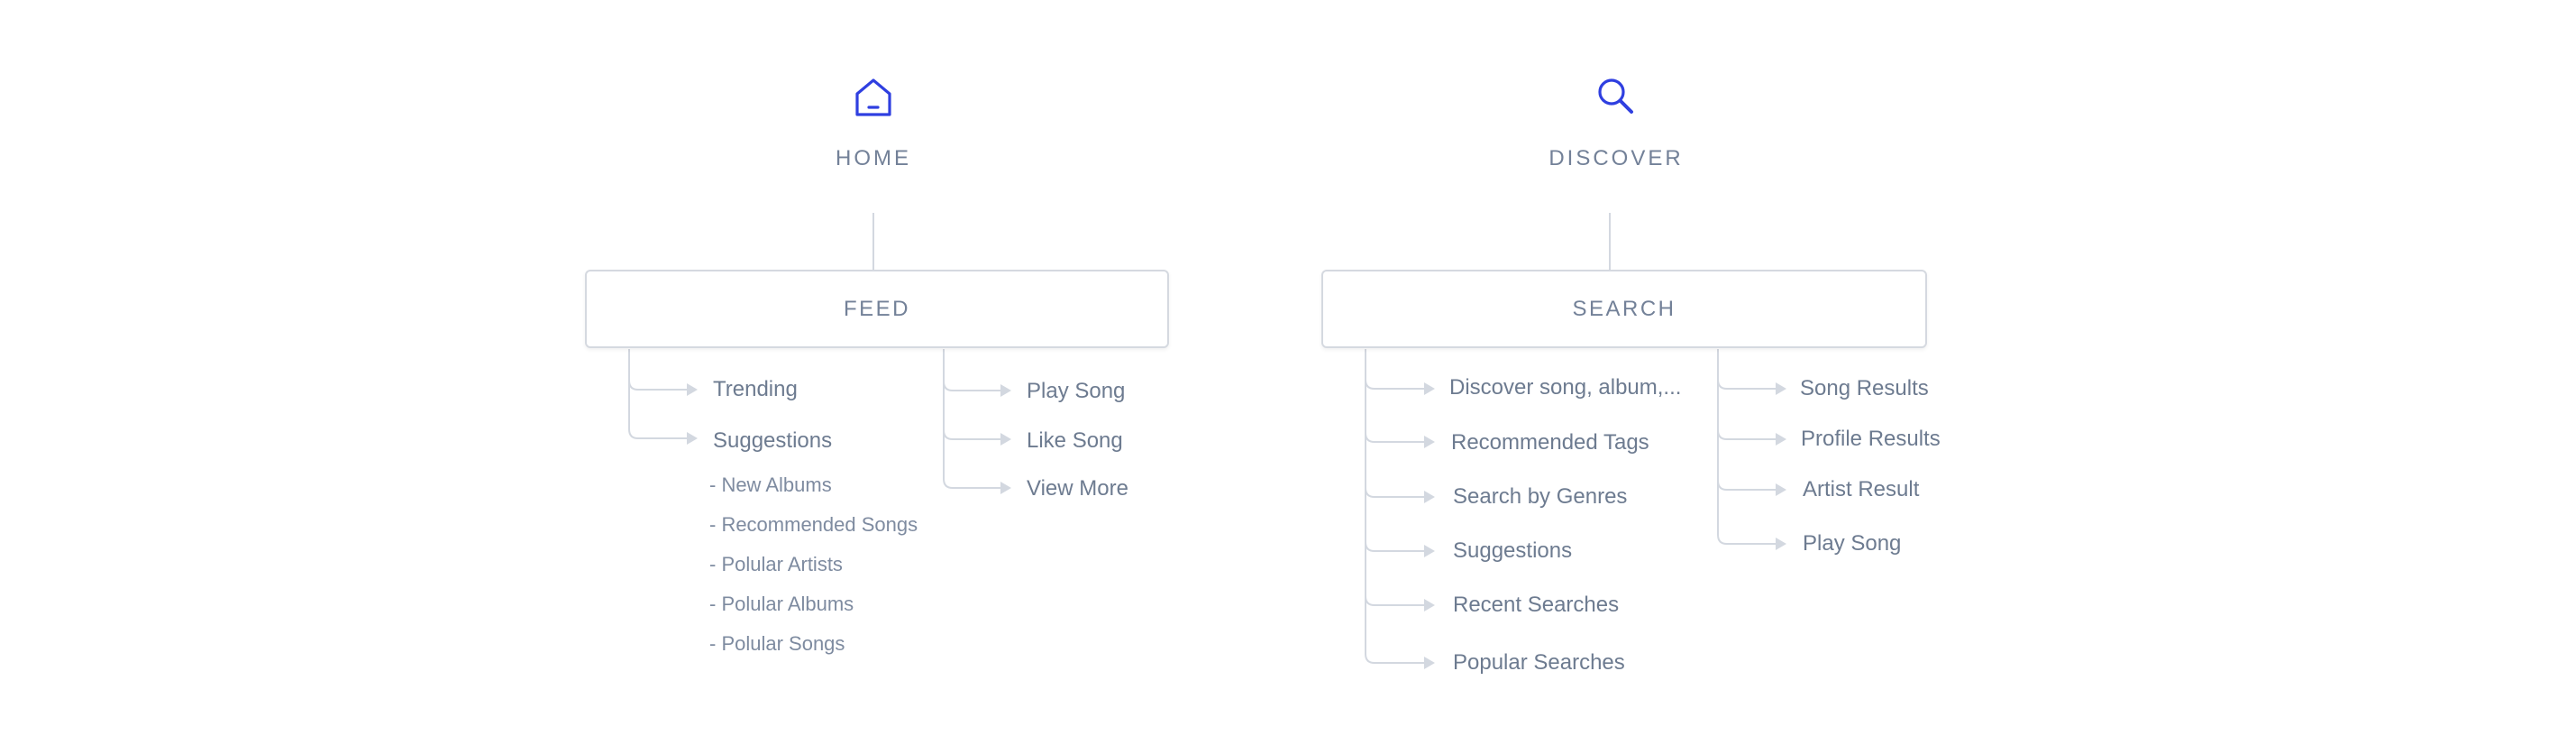  Describe the element at coordinates (1871, 439) in the screenshot. I see `search-item-profile-results: Profile Results` at that location.